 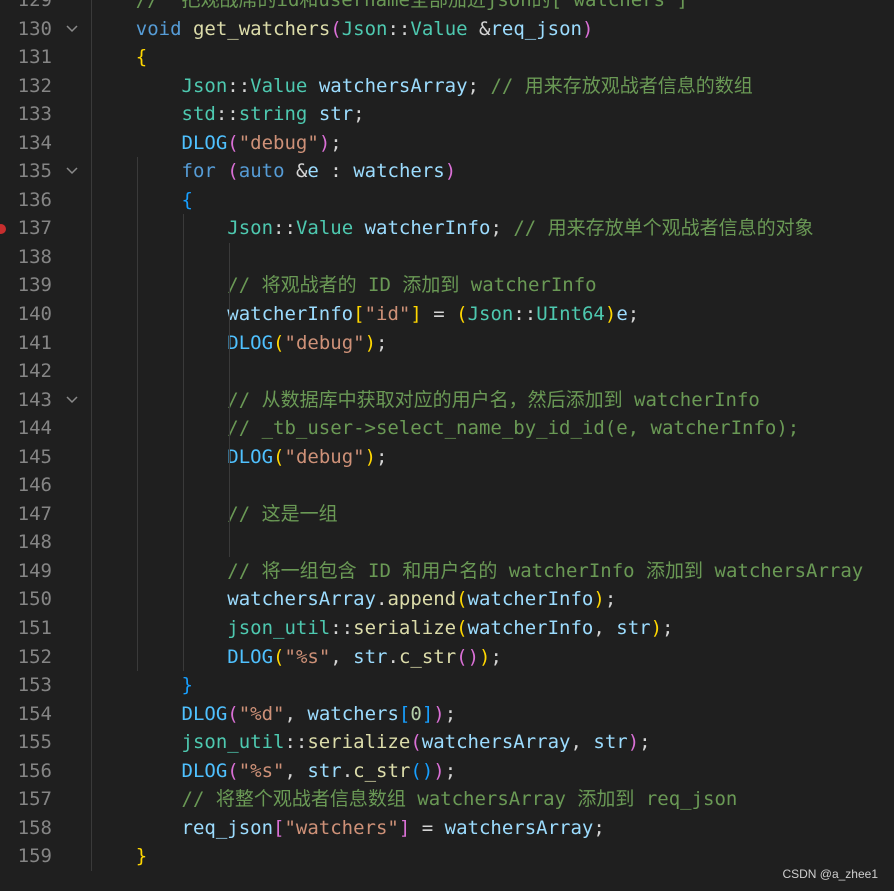 I want to click on line-number: 146, so click(x=34, y=485).